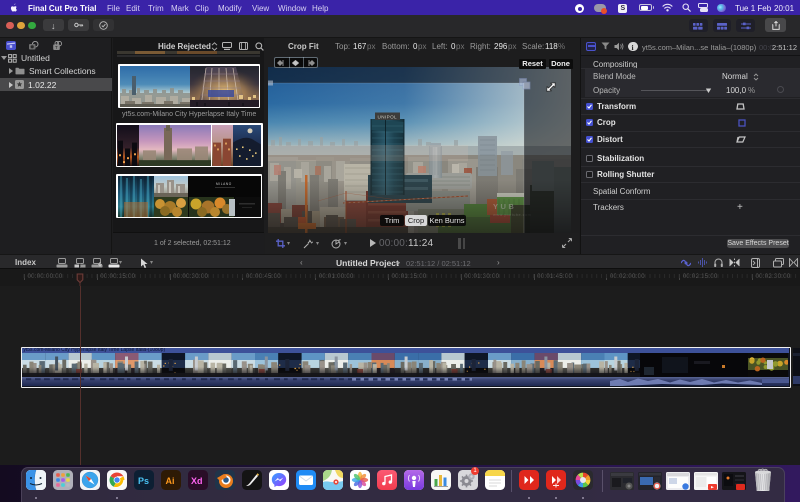 Image resolution: width=800 pixels, height=502 pixels. What do you see at coordinates (388, 116) in the screenshot?
I see `svg-text: UNIPOL` at bounding box center [388, 116].